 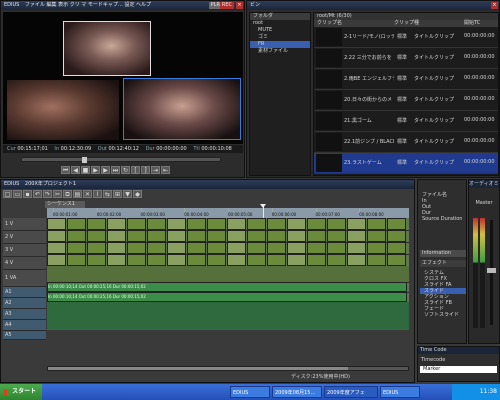 I want to click on fast-forward-icon: ▶, so click(x=105, y=170).